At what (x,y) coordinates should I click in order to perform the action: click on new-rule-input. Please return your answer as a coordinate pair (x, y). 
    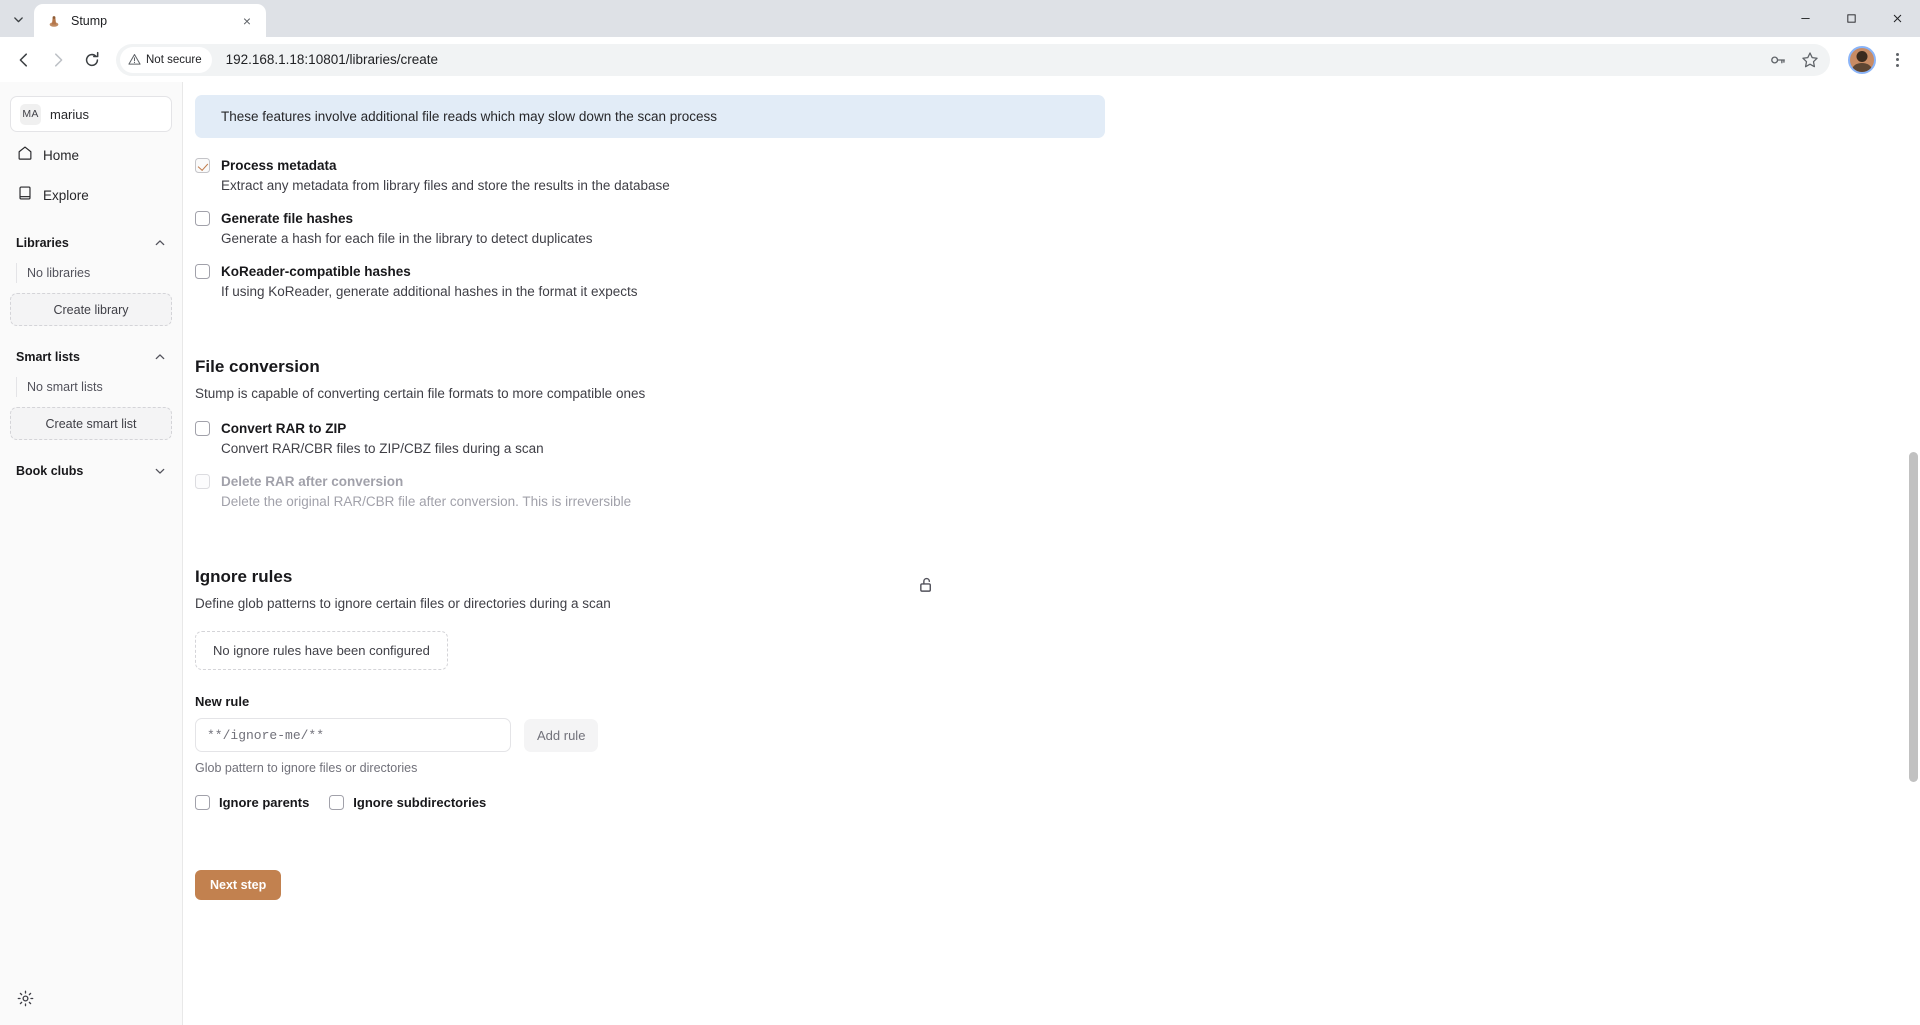
    Looking at the image, I should click on (353, 735).